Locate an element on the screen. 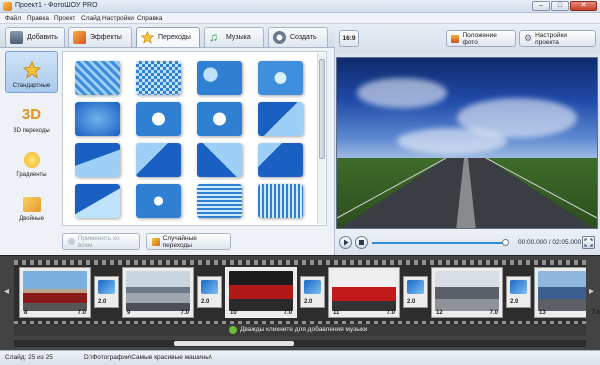 The image size is (600, 365). grid-scrollbar is located at coordinates (321, 138).